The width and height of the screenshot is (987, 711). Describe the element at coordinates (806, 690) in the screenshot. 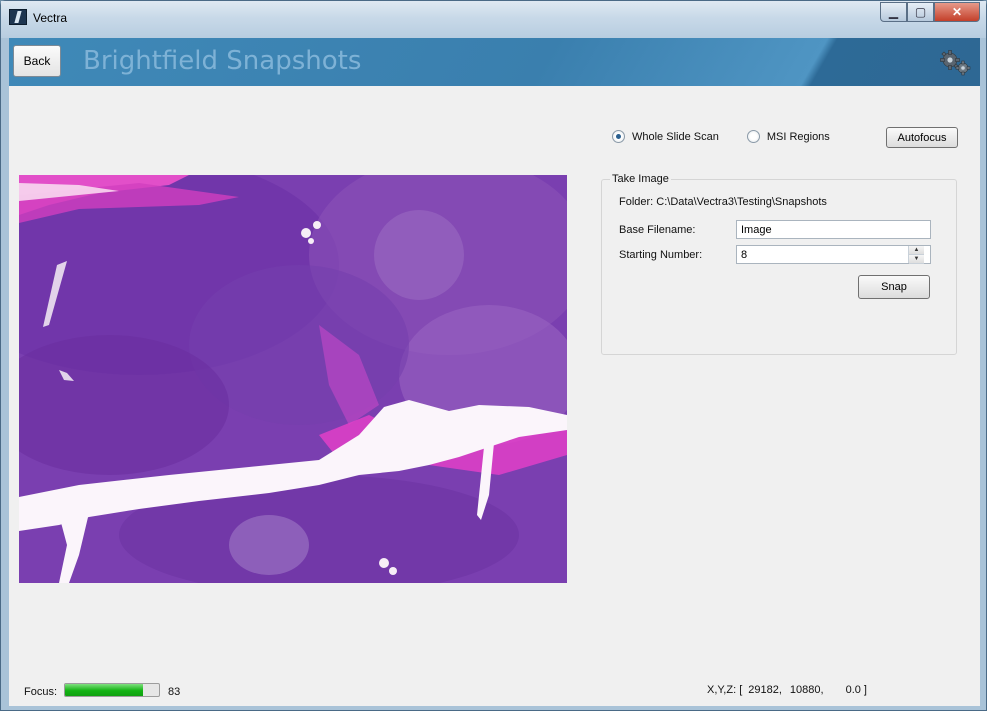

I see `y-coordinate: 10880,` at that location.